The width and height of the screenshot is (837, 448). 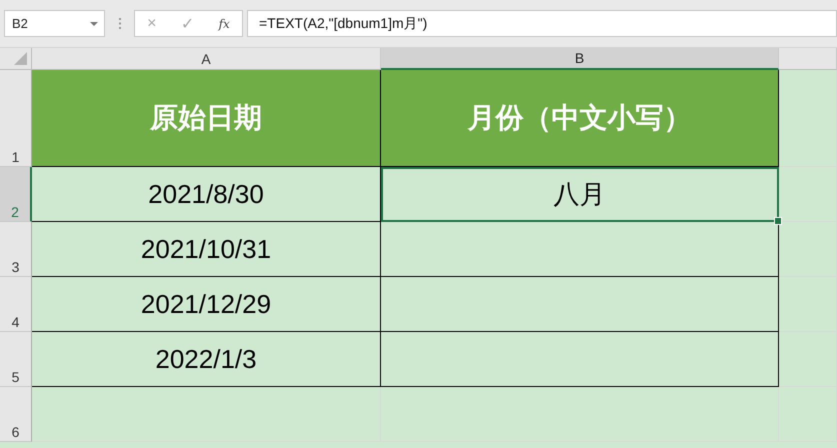 I want to click on fill-handle-icon, so click(x=778, y=221).